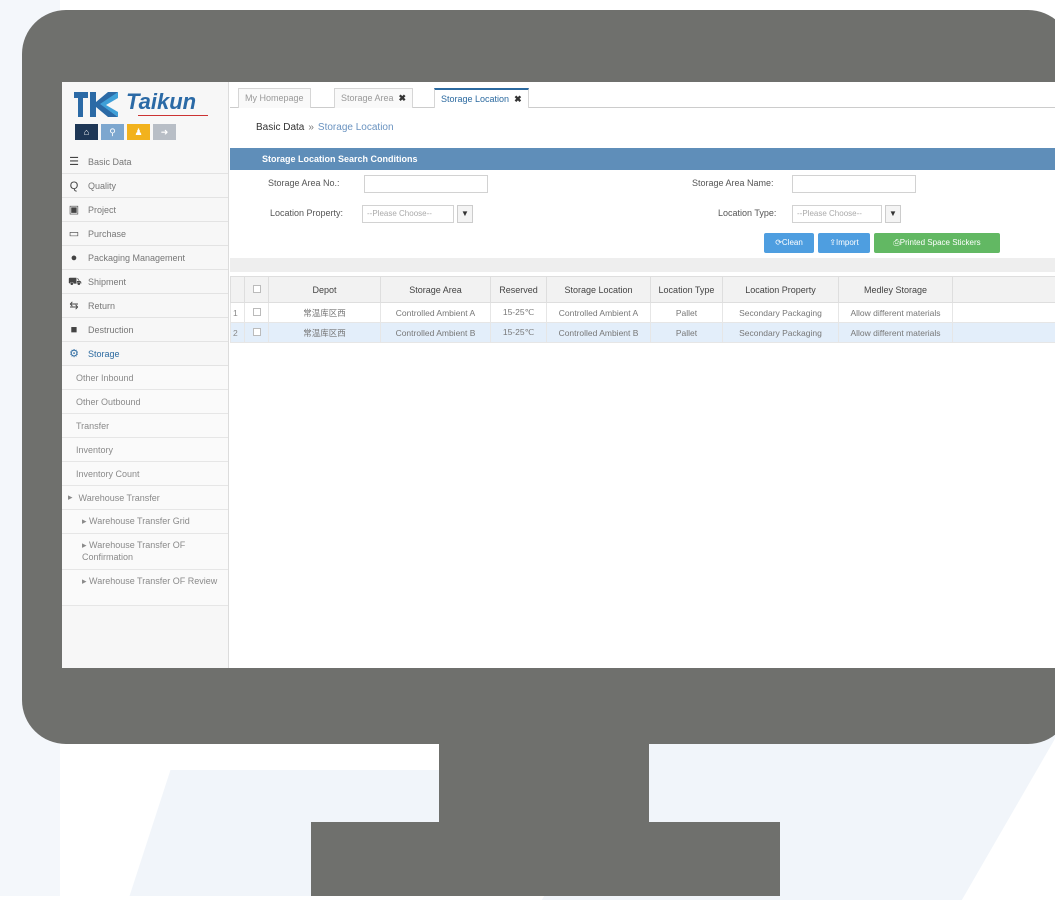 The width and height of the screenshot is (1055, 900). Describe the element at coordinates (97, 104) in the screenshot. I see `taikun-logo-mark` at that location.